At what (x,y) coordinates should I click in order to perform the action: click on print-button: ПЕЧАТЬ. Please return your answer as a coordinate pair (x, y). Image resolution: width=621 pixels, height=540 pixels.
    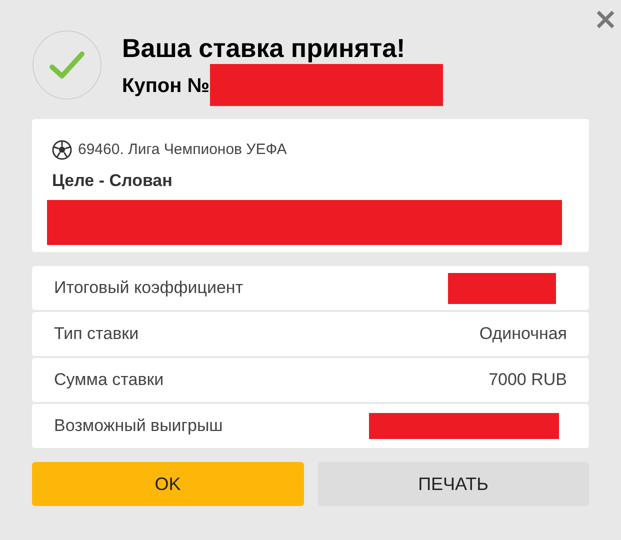
    Looking at the image, I should click on (453, 484).